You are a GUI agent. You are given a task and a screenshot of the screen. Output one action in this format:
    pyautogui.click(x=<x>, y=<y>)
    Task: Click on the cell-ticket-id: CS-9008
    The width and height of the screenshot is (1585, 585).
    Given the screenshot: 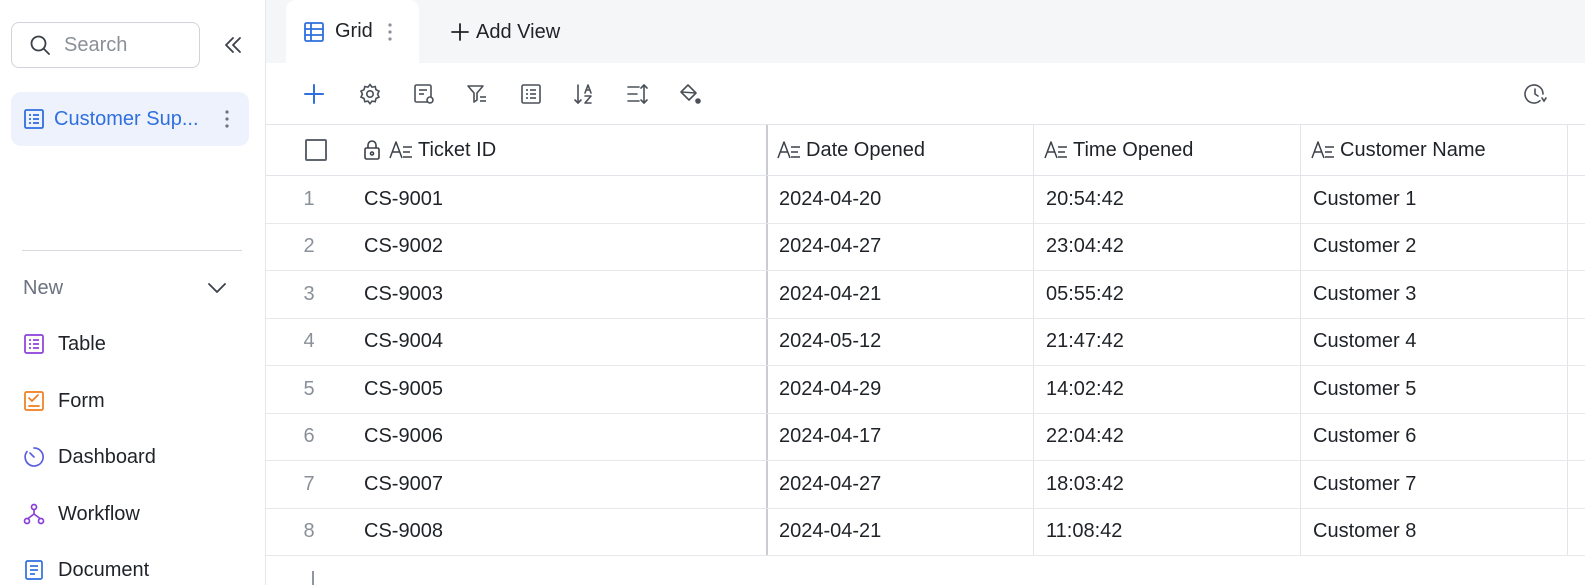 What is the action you would take?
    pyautogui.click(x=403, y=532)
    